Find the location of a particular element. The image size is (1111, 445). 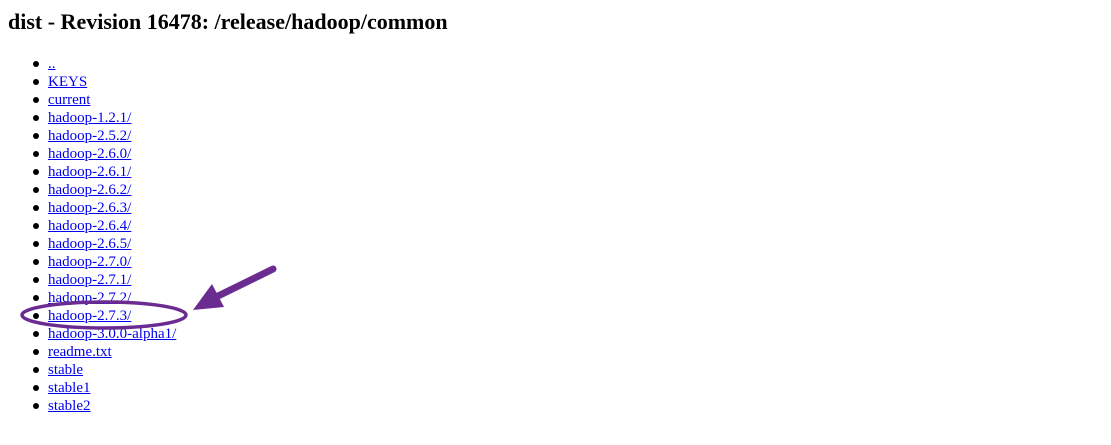

list-item: KEYS is located at coordinates (104, 82).